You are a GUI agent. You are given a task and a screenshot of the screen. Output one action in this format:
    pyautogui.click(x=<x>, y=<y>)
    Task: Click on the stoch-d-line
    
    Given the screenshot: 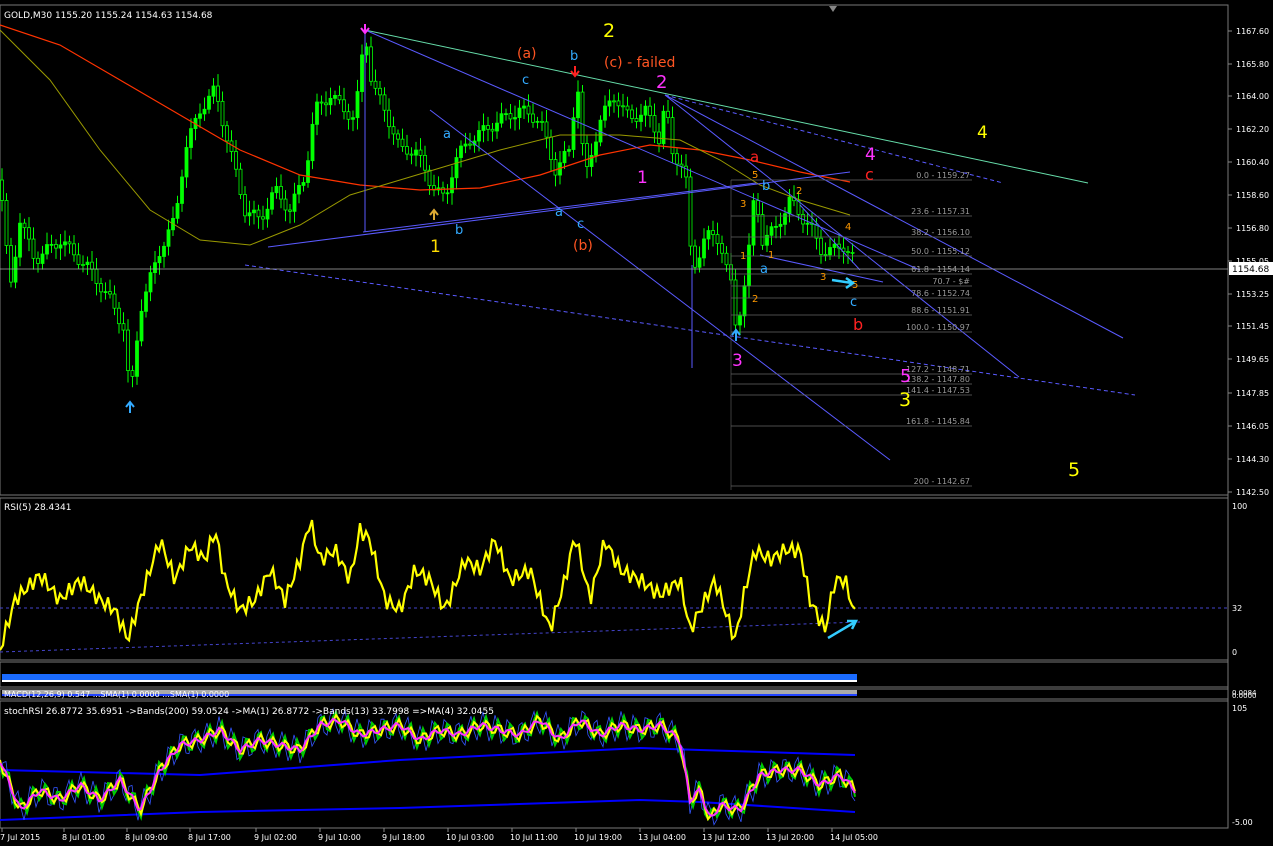 What is the action you would take?
    pyautogui.click(x=428, y=767)
    